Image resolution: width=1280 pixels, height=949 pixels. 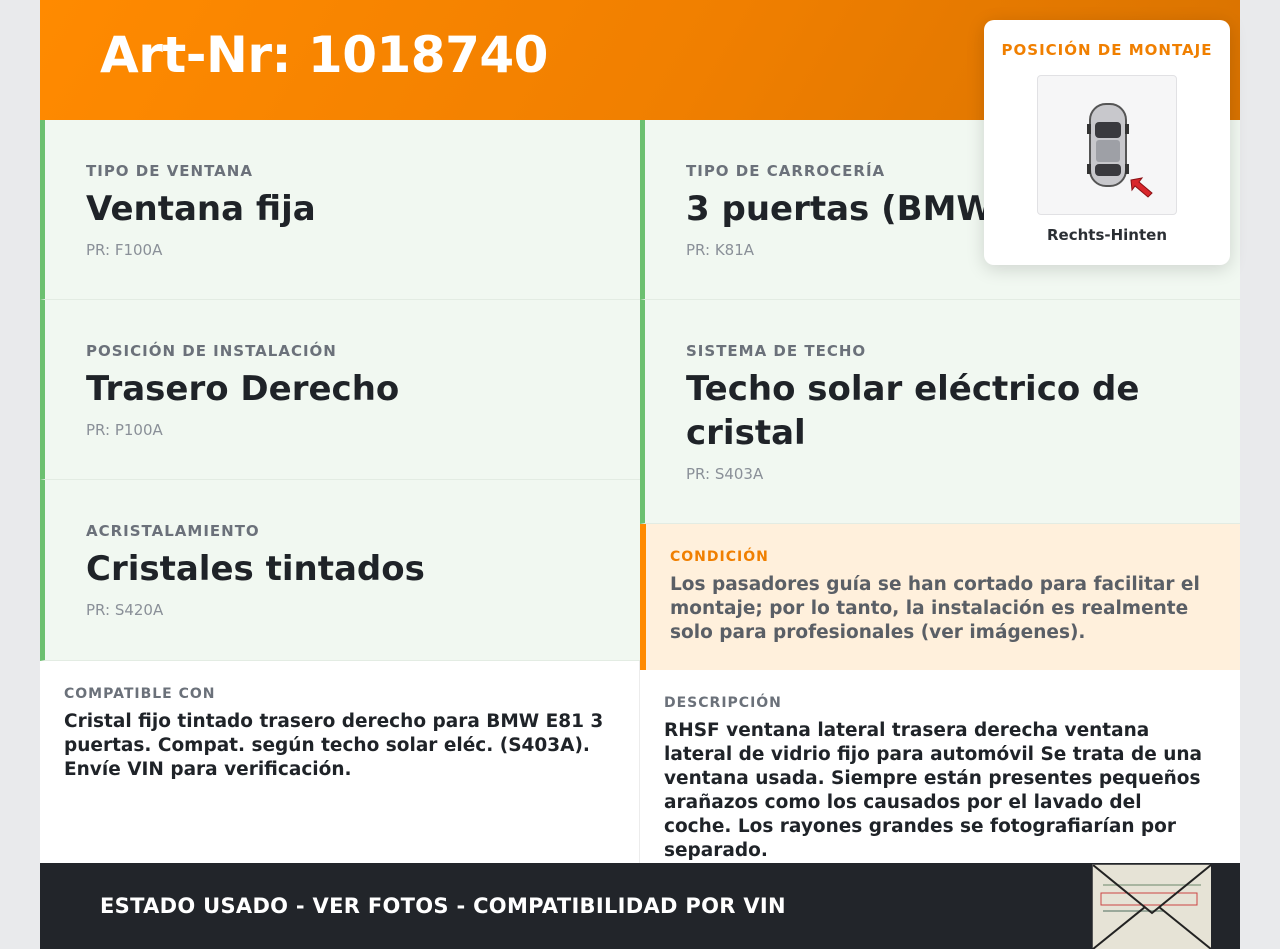 What do you see at coordinates (211, 351) in the screenshot?
I see `attr-label: POSICIÓN DE INSTALACIÓN` at bounding box center [211, 351].